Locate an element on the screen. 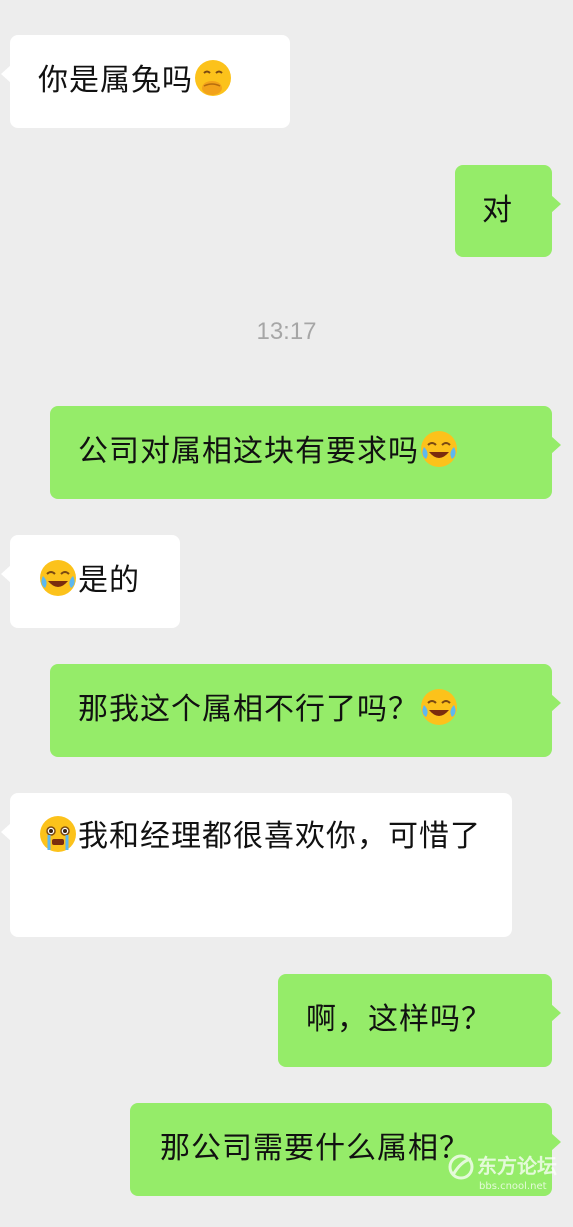 The width and height of the screenshot is (573, 1227). watermark-name: 东方论坛 is located at coordinates (517, 1166).